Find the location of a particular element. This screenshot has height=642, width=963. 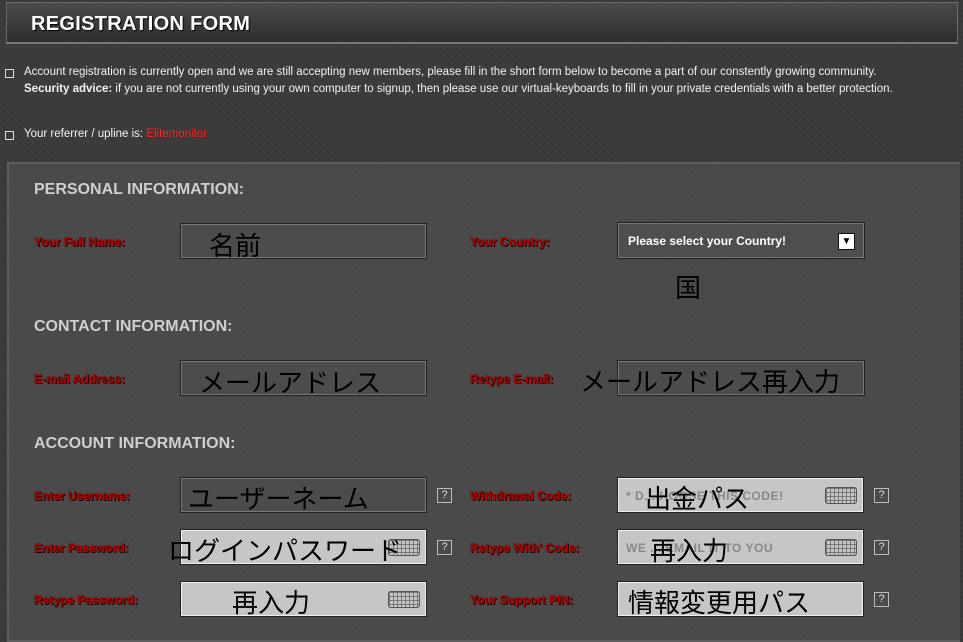

retype-email-value: メールアドレス再入力 is located at coordinates (710, 382).